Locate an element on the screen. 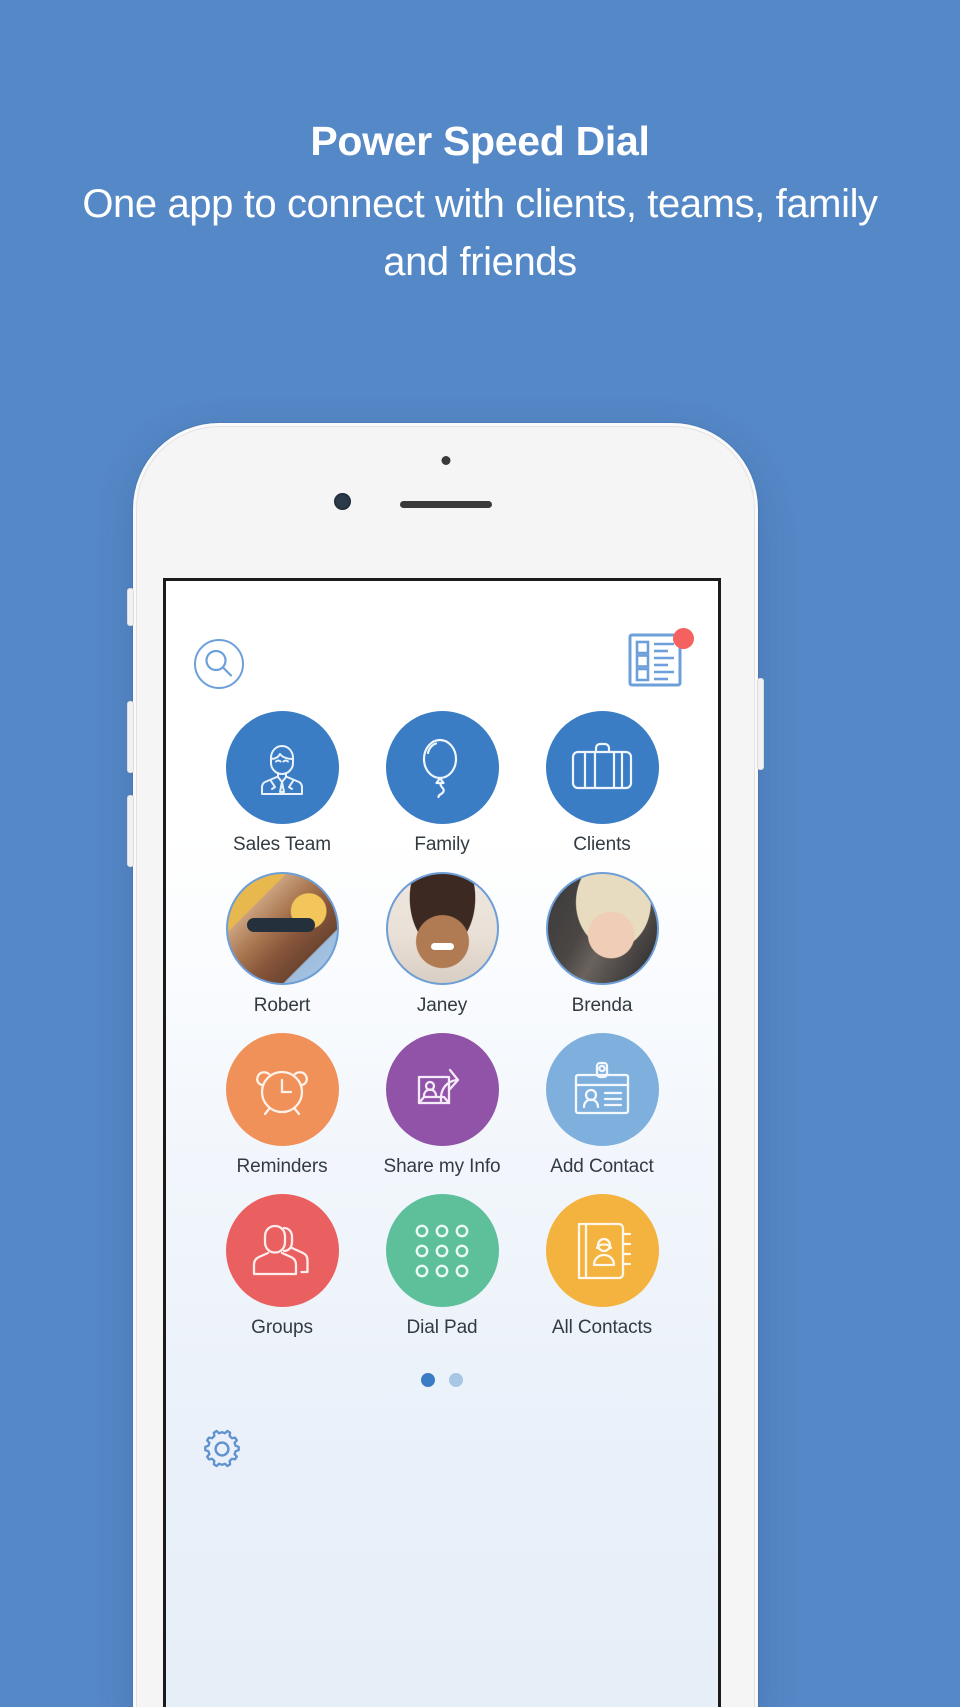 Image resolution: width=960 pixels, height=1707 pixels. tile-share-my-info: Share my Info is located at coordinates (442, 1105).